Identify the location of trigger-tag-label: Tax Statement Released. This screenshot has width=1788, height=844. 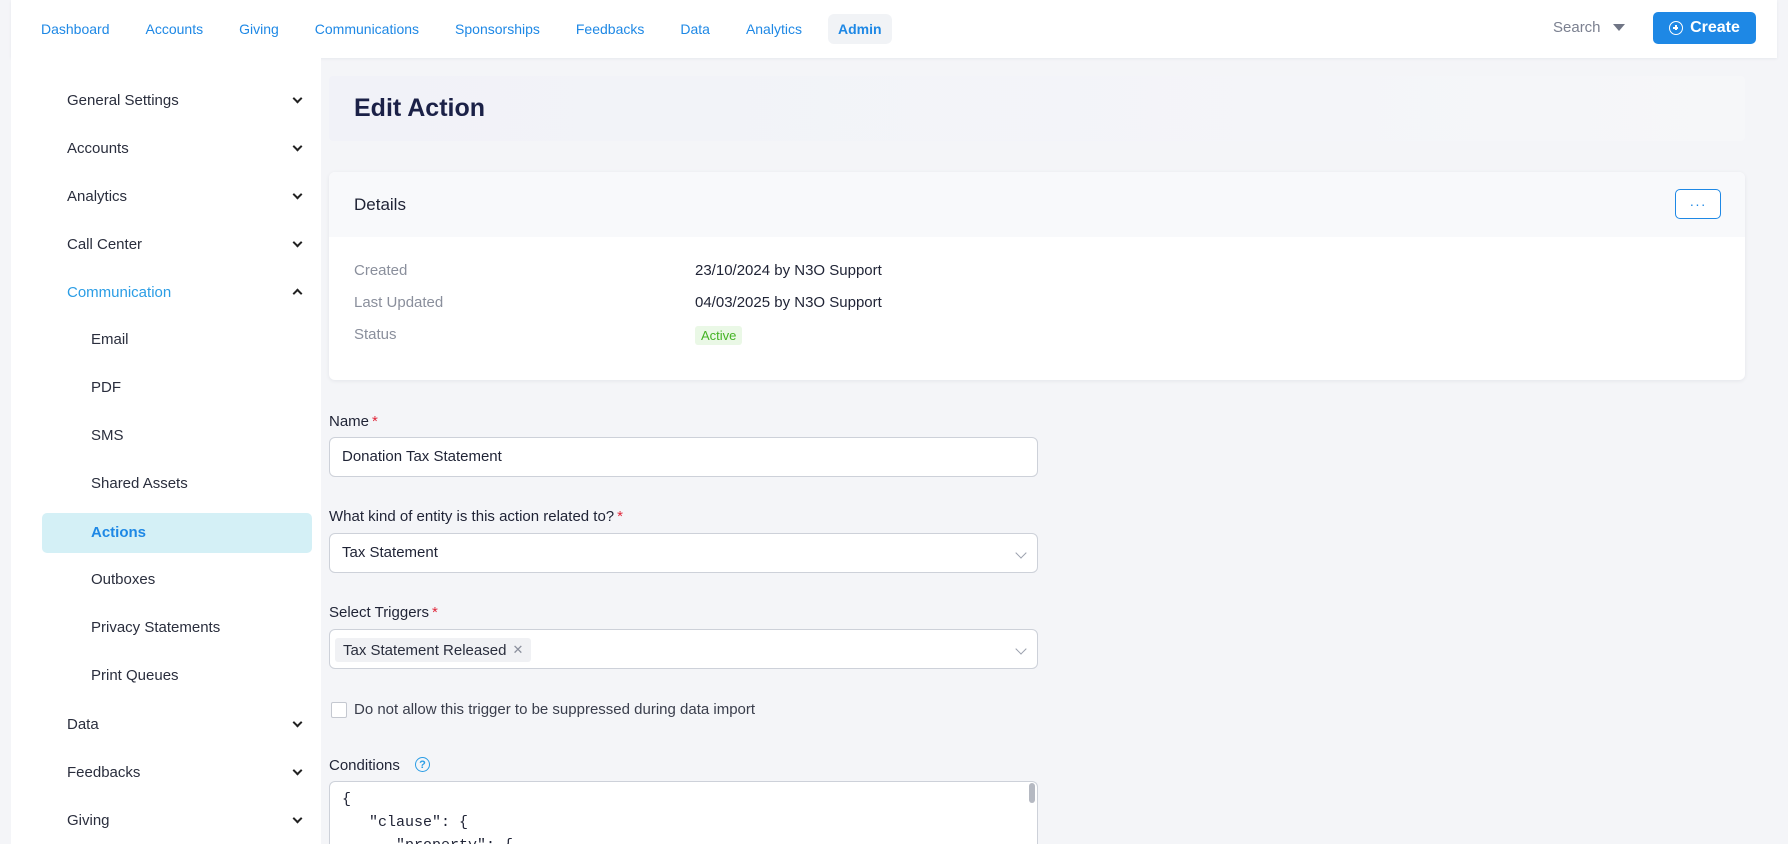
(425, 650).